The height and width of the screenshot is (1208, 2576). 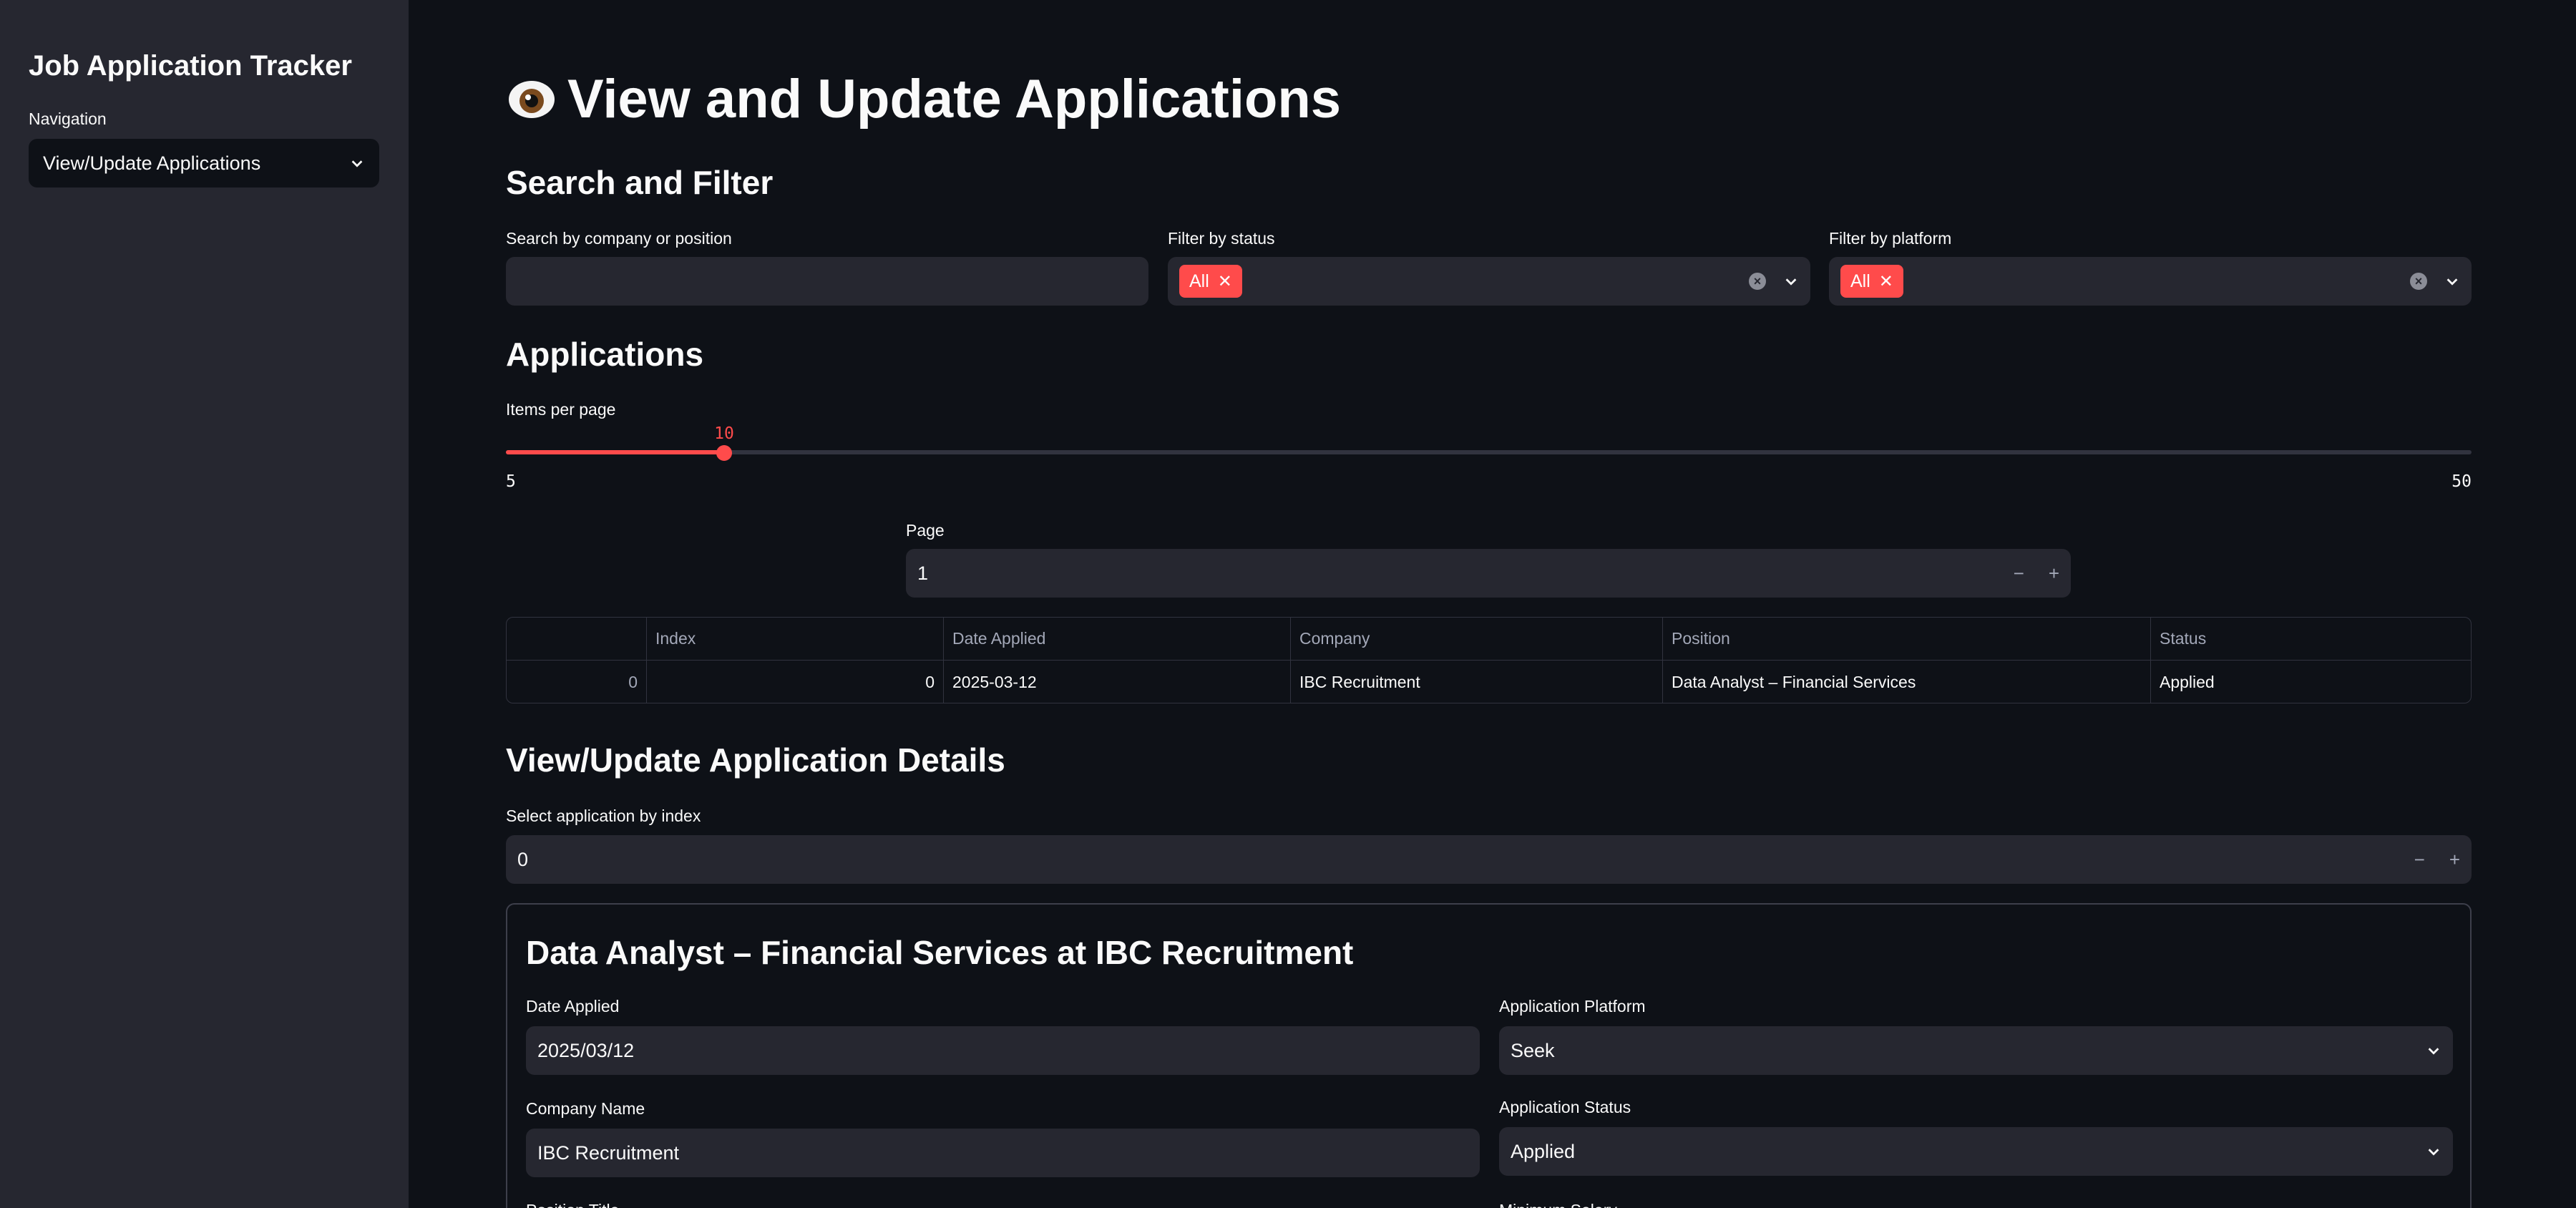 I want to click on page-title: View and Update Applications, so click(x=923, y=99).